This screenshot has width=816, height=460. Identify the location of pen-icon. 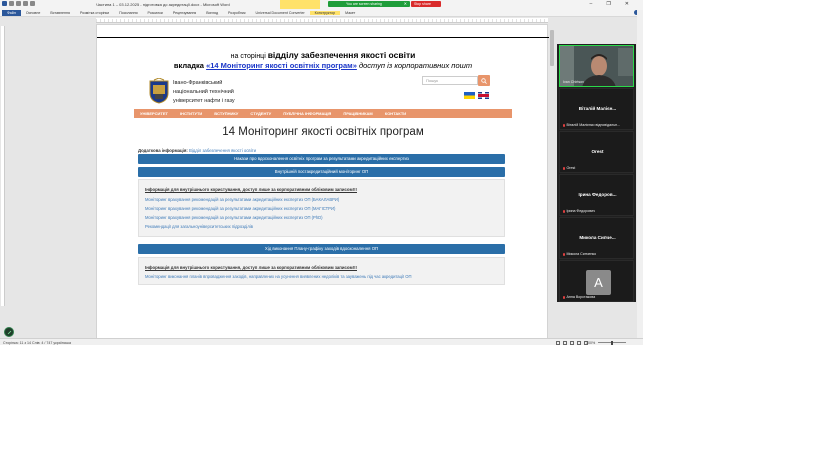
(9, 332).